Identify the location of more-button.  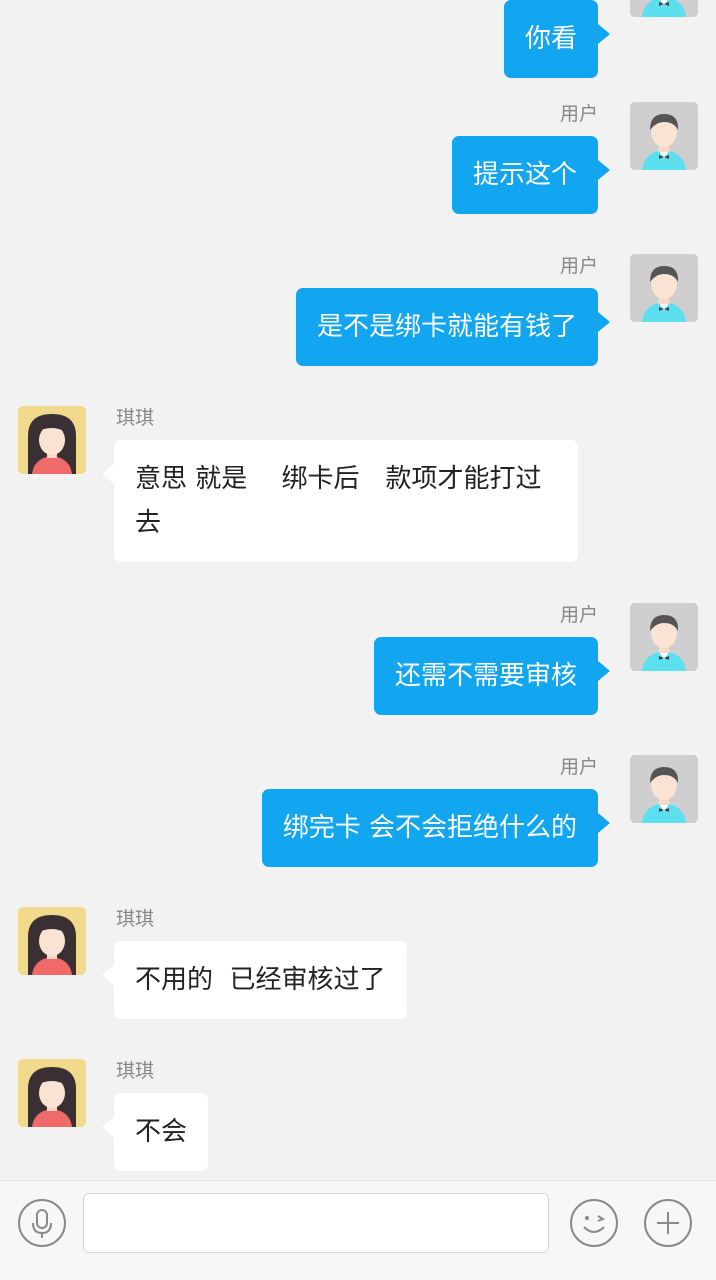
(668, 1223).